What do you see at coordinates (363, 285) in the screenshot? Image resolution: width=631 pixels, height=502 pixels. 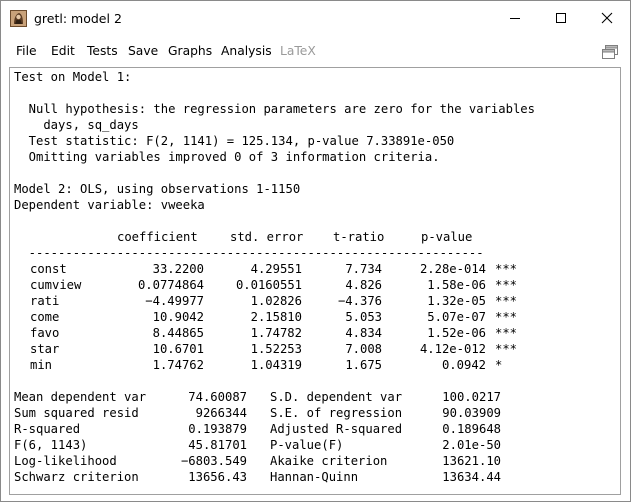 I see `coef-t-ratio: 4.826` at bounding box center [363, 285].